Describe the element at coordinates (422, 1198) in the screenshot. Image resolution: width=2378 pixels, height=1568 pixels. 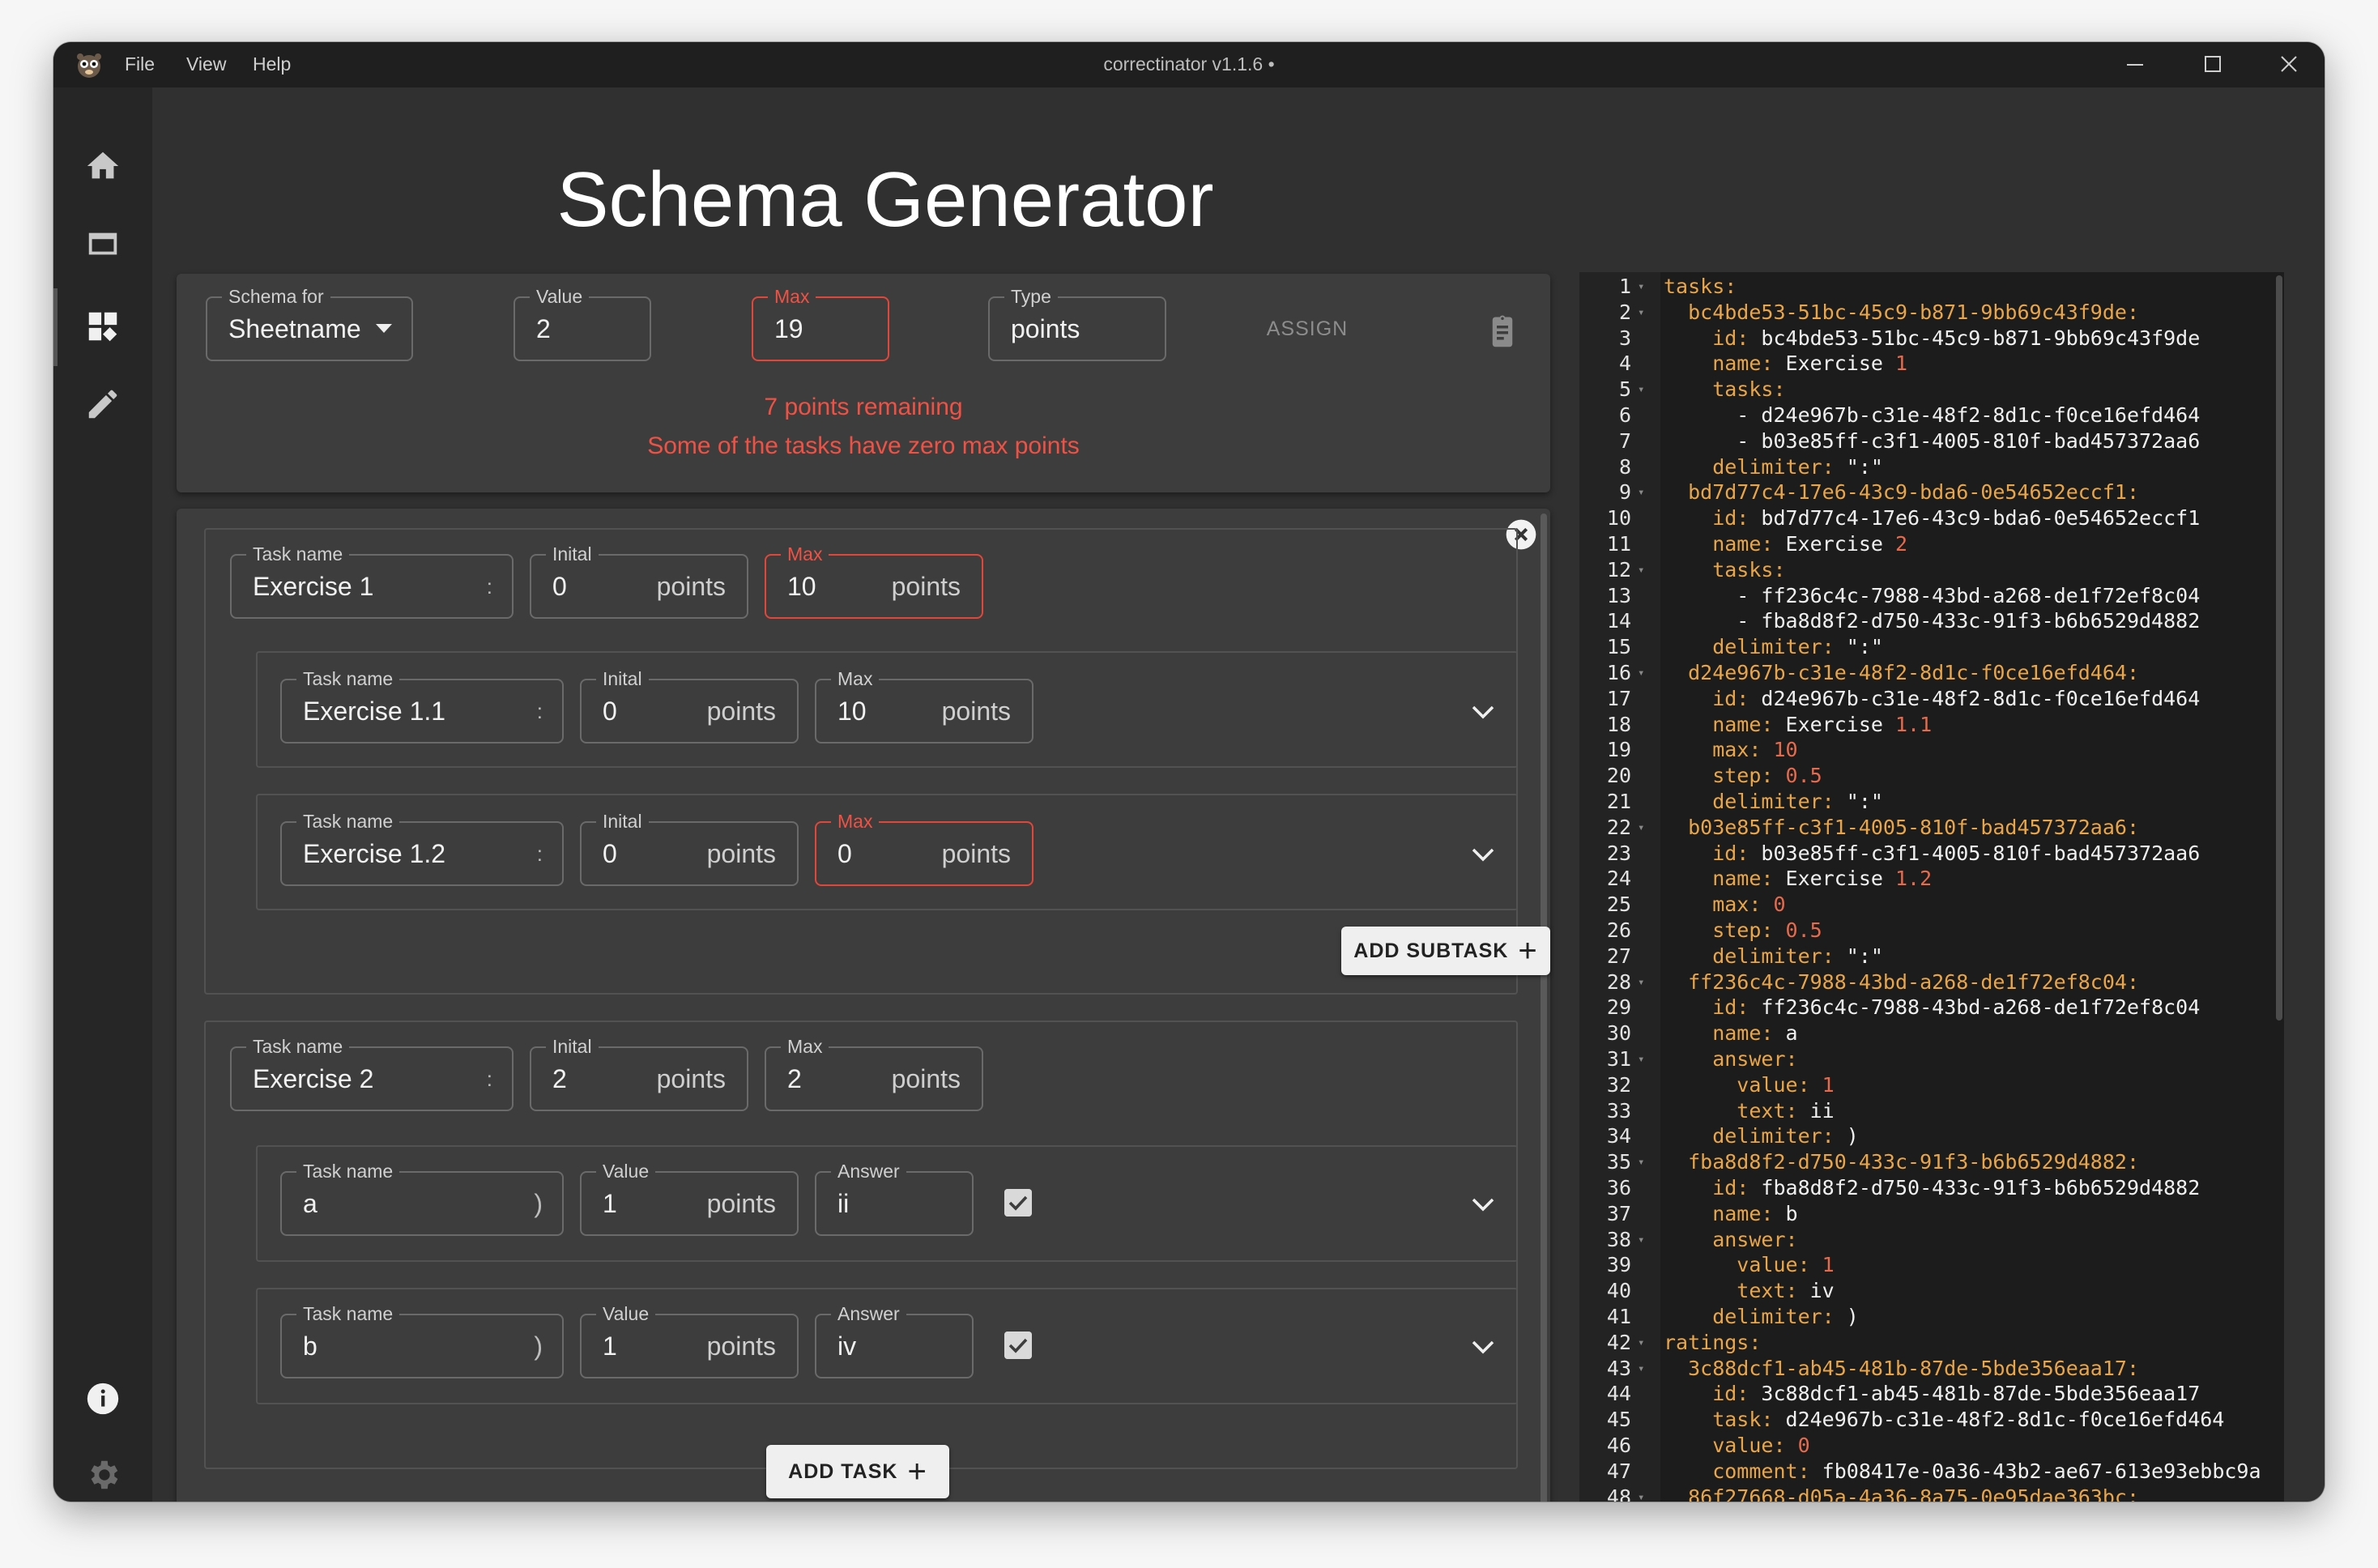
I see `subtask-name-input: Task name a )` at that location.